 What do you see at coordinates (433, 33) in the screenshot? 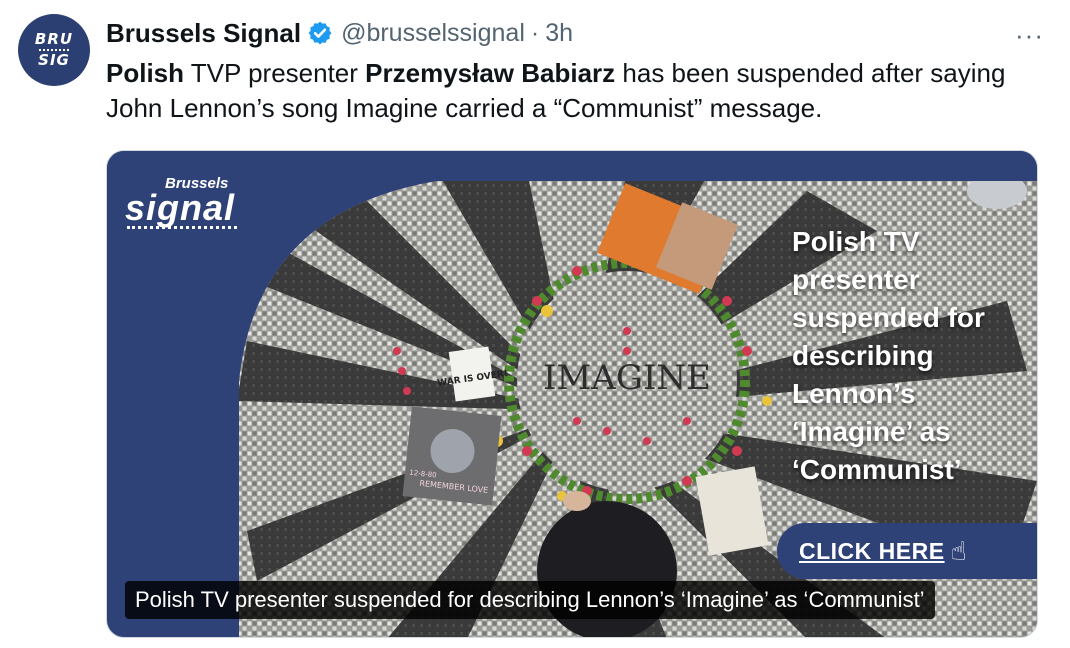
I see `author-handle: @brusselssignal` at bounding box center [433, 33].